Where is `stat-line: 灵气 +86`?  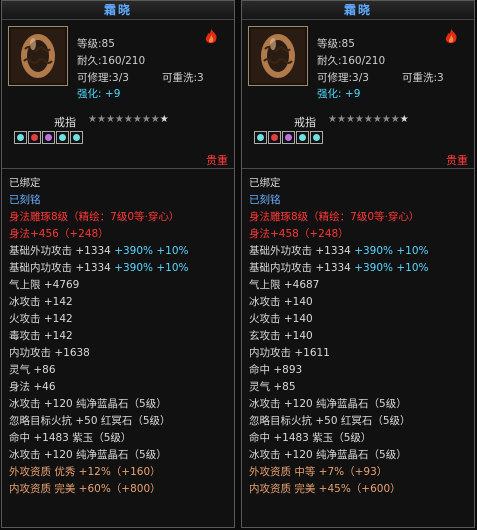
stat-line: 灵气 +86 is located at coordinates (32, 370).